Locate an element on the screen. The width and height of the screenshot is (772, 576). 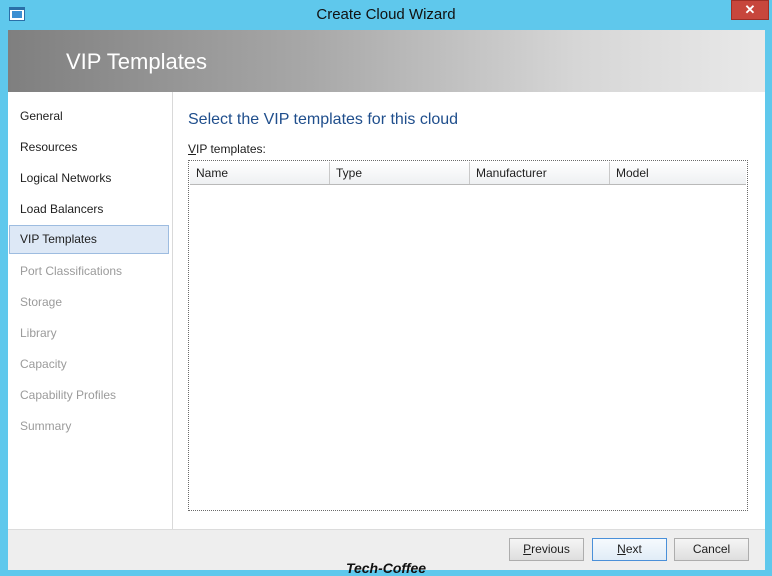
vip-templates-label: VIP templates: is located at coordinates (227, 149).